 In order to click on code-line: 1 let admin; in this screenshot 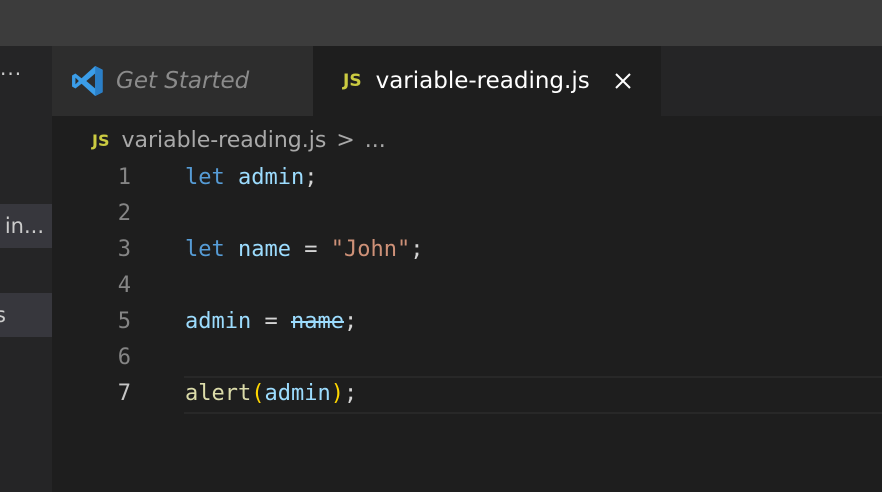, I will do `click(467, 178)`.